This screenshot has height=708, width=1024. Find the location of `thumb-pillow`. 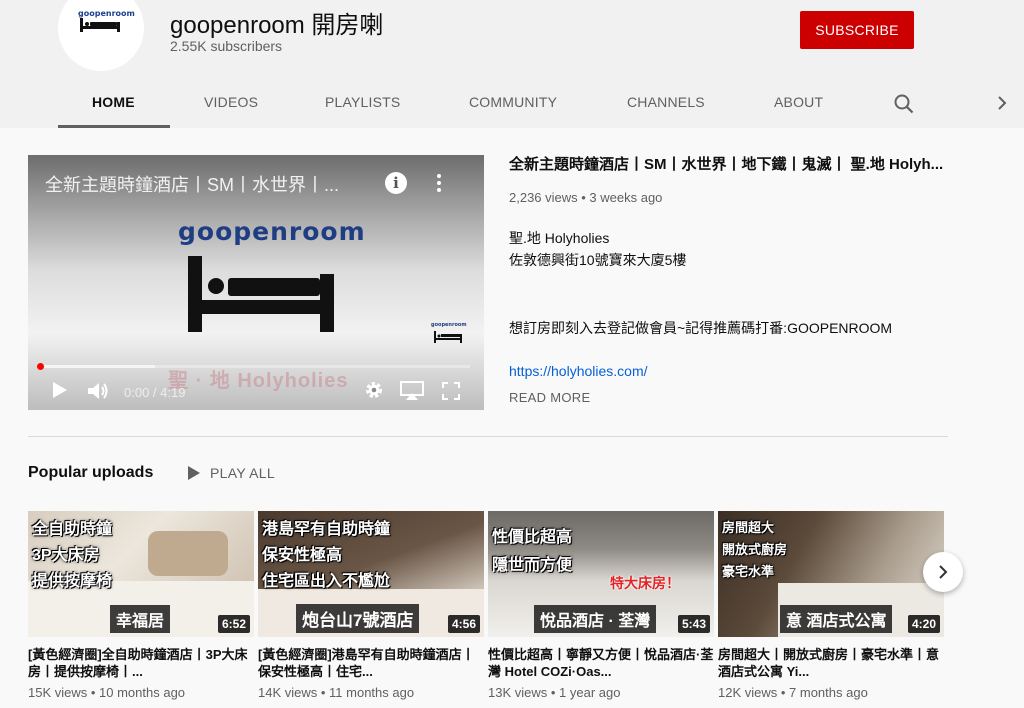

thumb-pillow is located at coordinates (188, 553).